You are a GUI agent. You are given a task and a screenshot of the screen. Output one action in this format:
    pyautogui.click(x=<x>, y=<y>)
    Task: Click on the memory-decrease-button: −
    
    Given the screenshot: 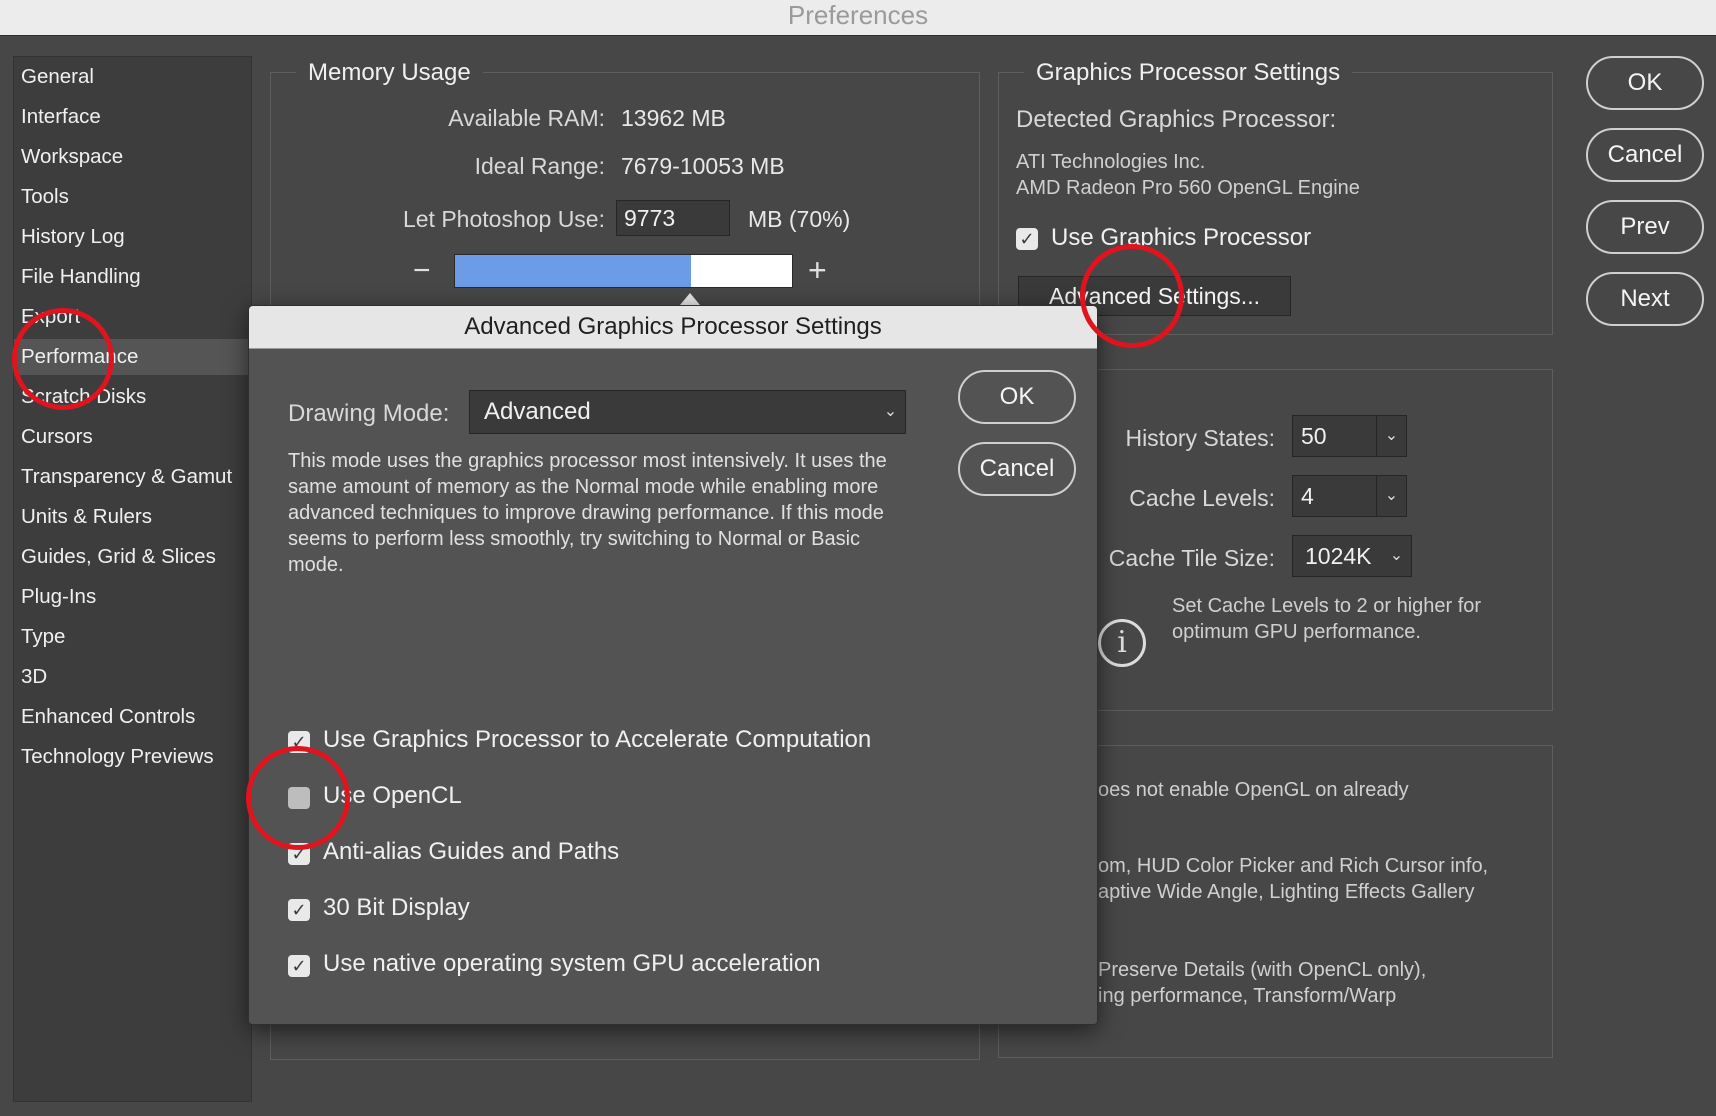 What is the action you would take?
    pyautogui.click(x=422, y=271)
    